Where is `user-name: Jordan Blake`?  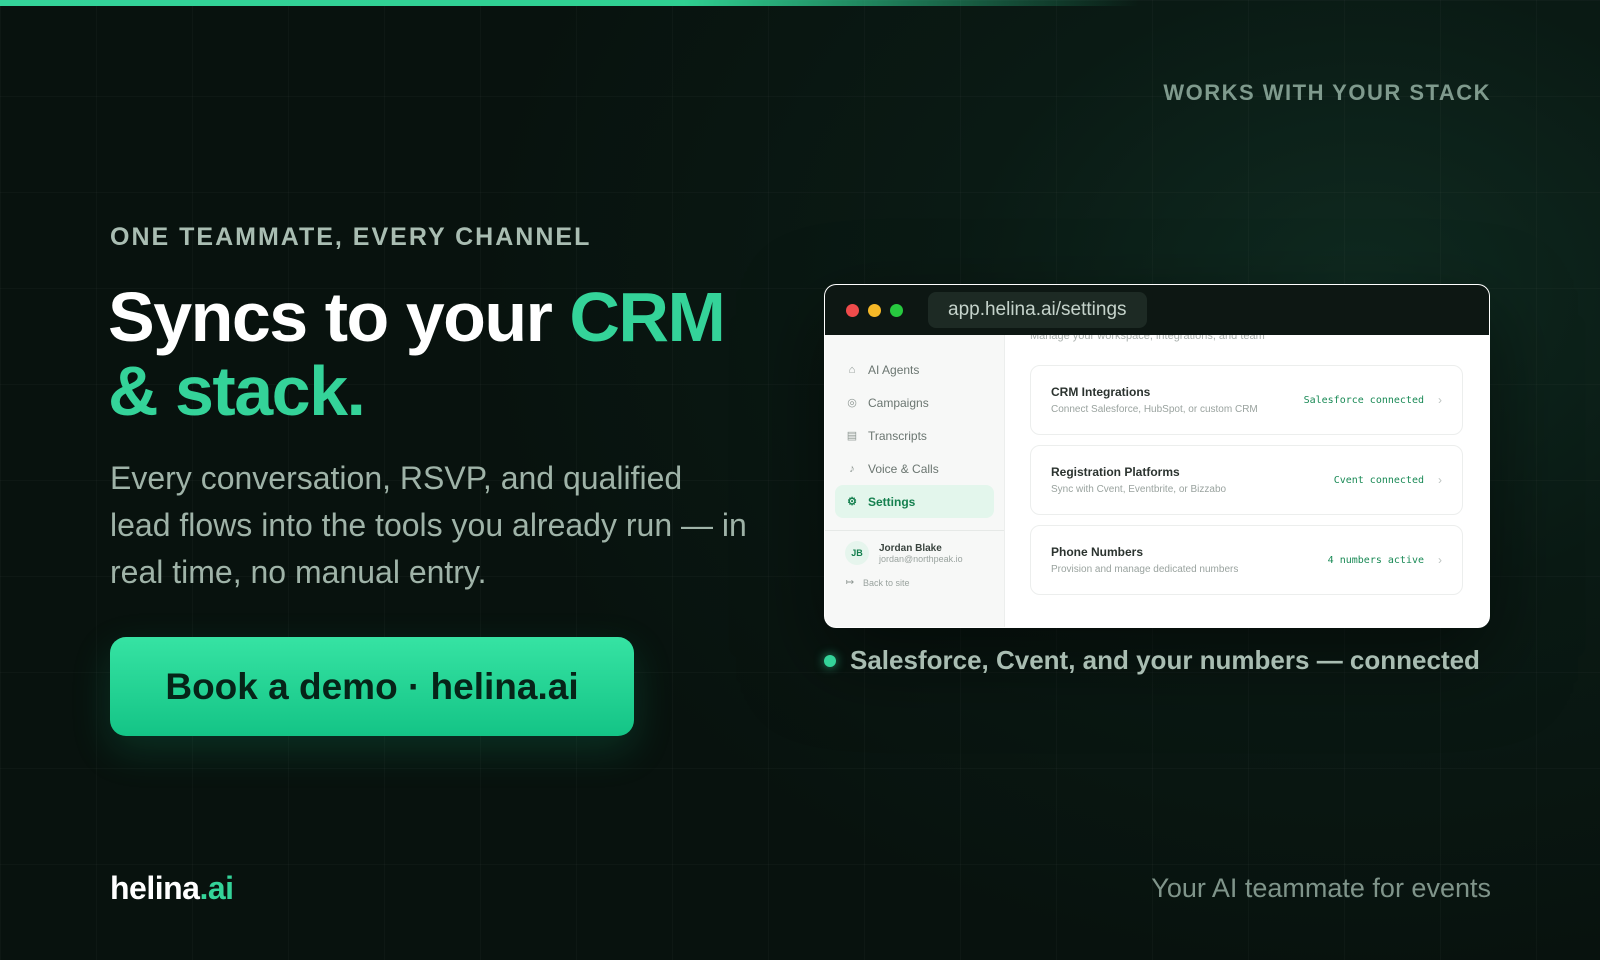
user-name: Jordan Blake is located at coordinates (910, 548).